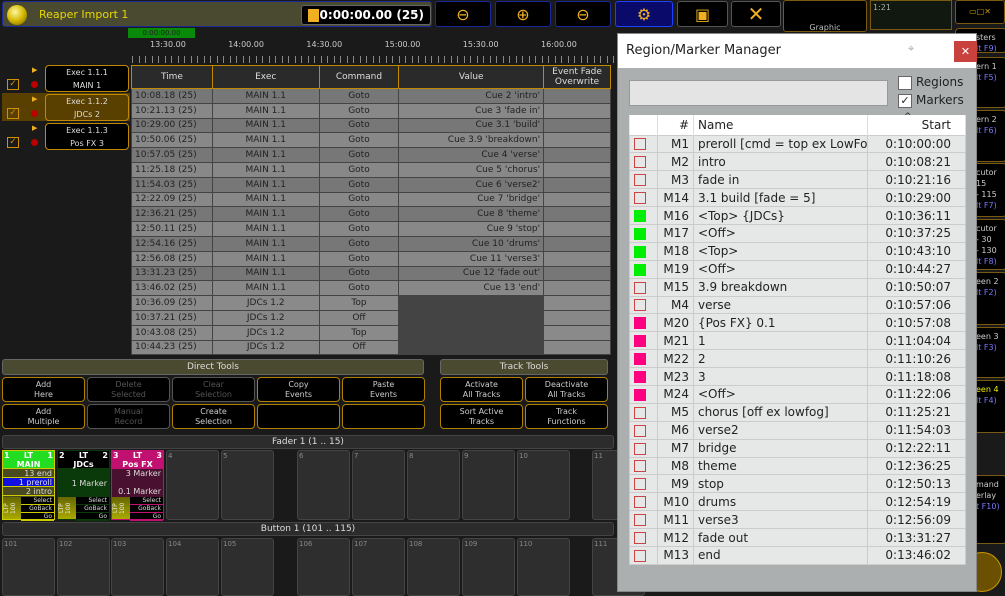 The width and height of the screenshot is (1005, 596). Describe the element at coordinates (121, 508) in the screenshot. I see `level-bar: LTP 100` at that location.